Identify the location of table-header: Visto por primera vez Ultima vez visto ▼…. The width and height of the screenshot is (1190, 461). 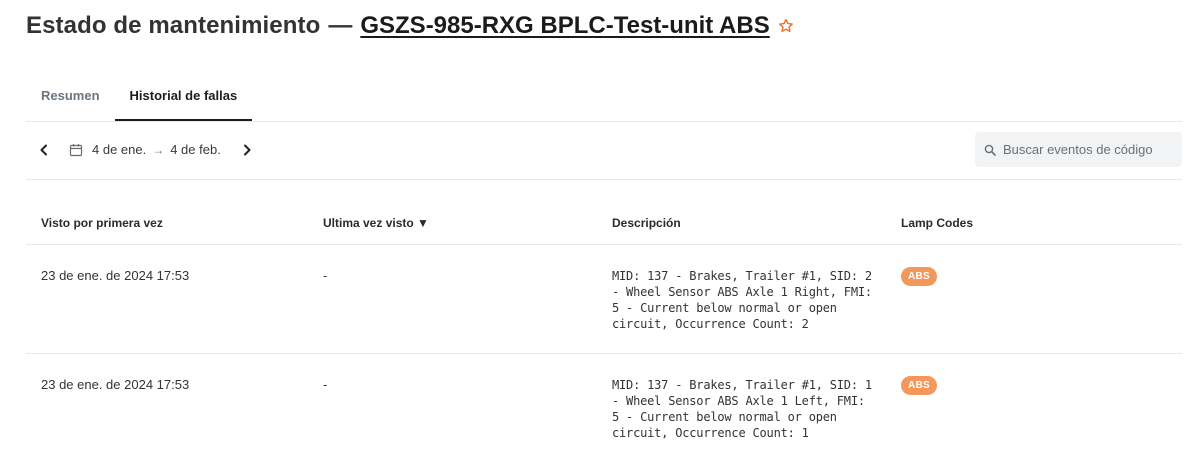
(604, 222).